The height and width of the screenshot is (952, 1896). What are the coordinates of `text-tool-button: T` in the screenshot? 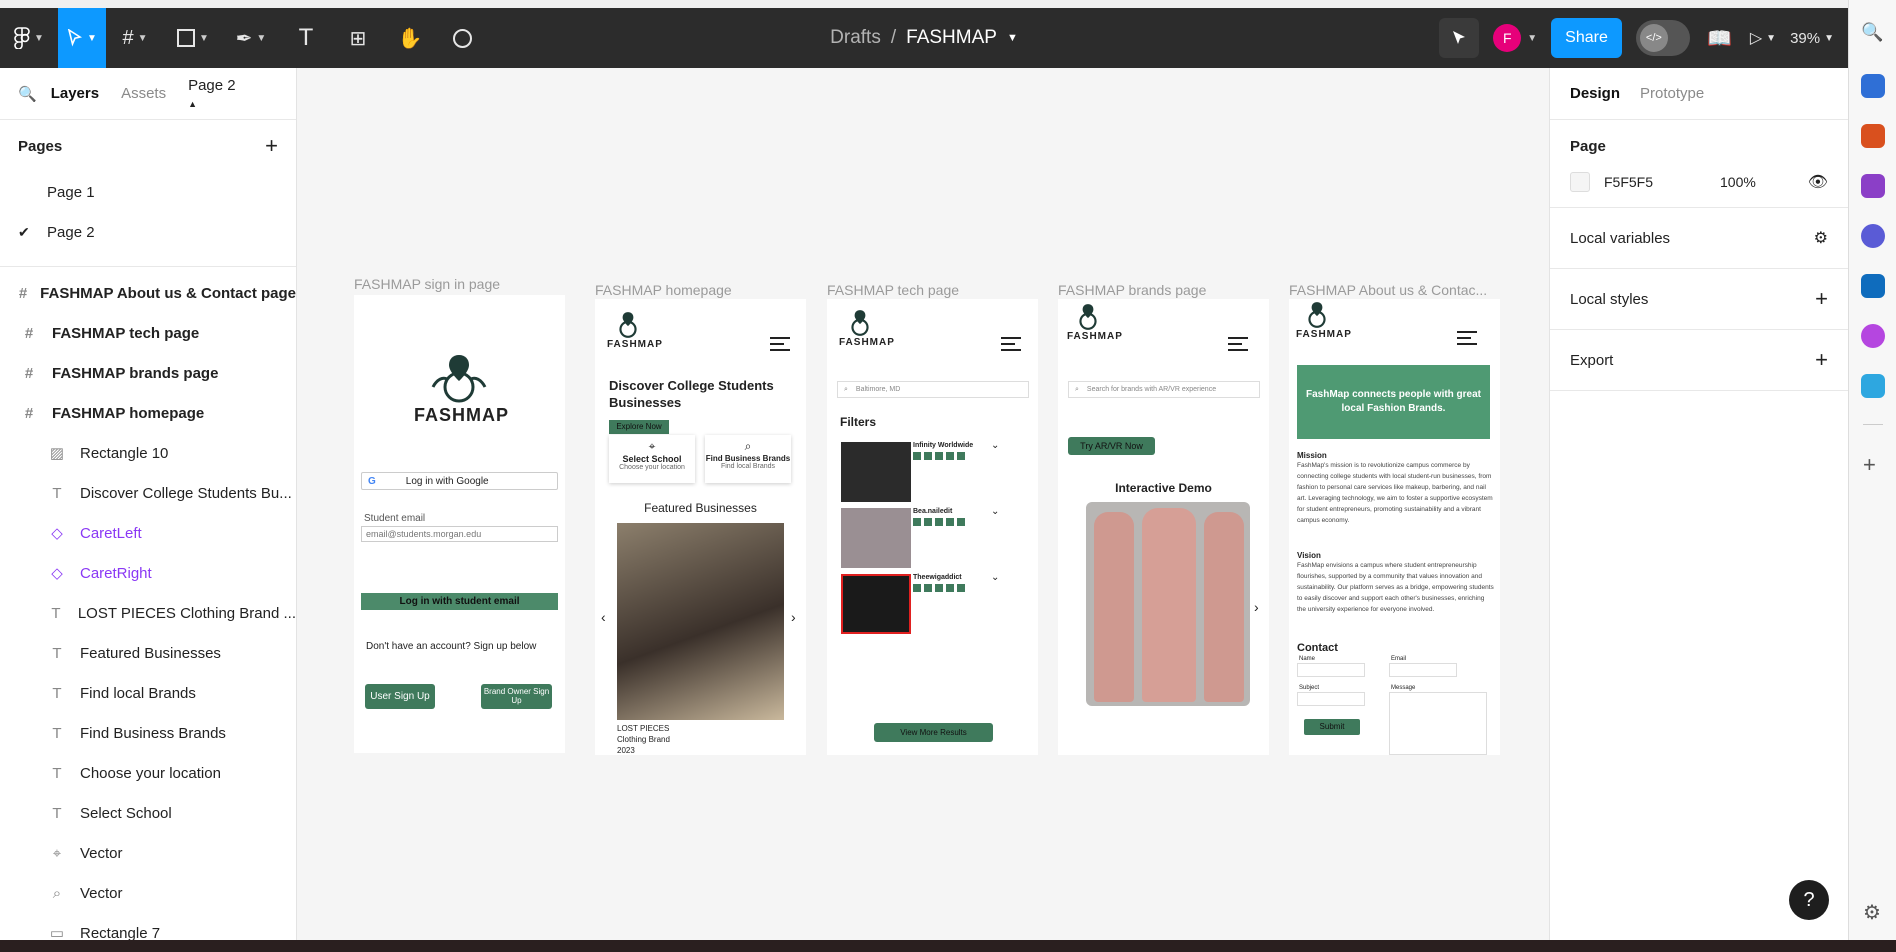 It's located at (306, 38).